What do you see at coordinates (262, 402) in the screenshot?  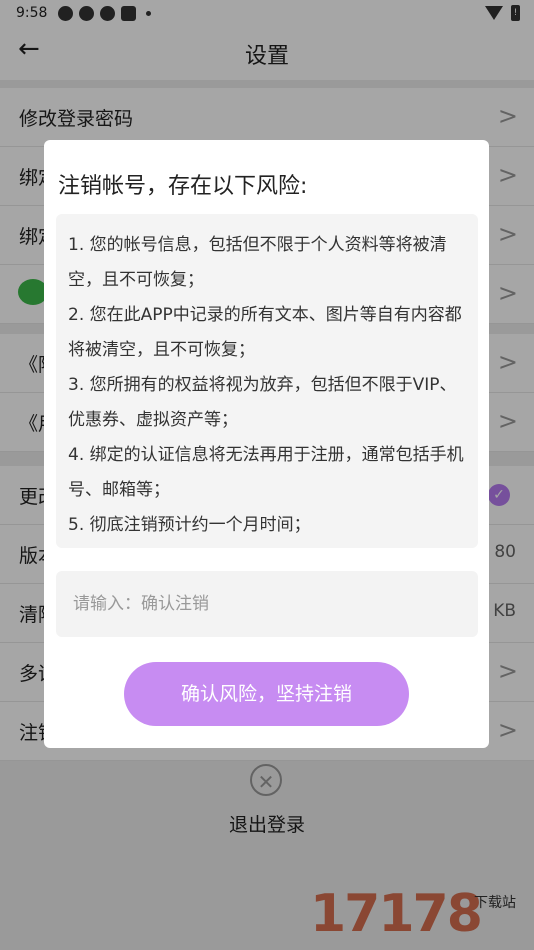 I see `risk-item: 3. 您所拥有的权益将视为放弃，包括但不限于VIP、优惠券、虚拟资产等；` at bounding box center [262, 402].